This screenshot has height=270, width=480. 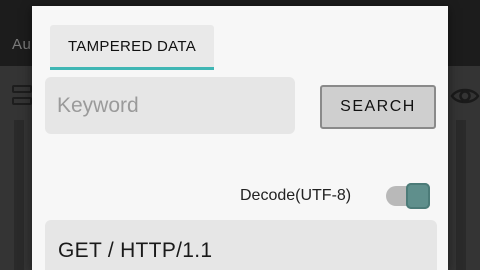 I want to click on decode-utf8-toggle, so click(x=408, y=196).